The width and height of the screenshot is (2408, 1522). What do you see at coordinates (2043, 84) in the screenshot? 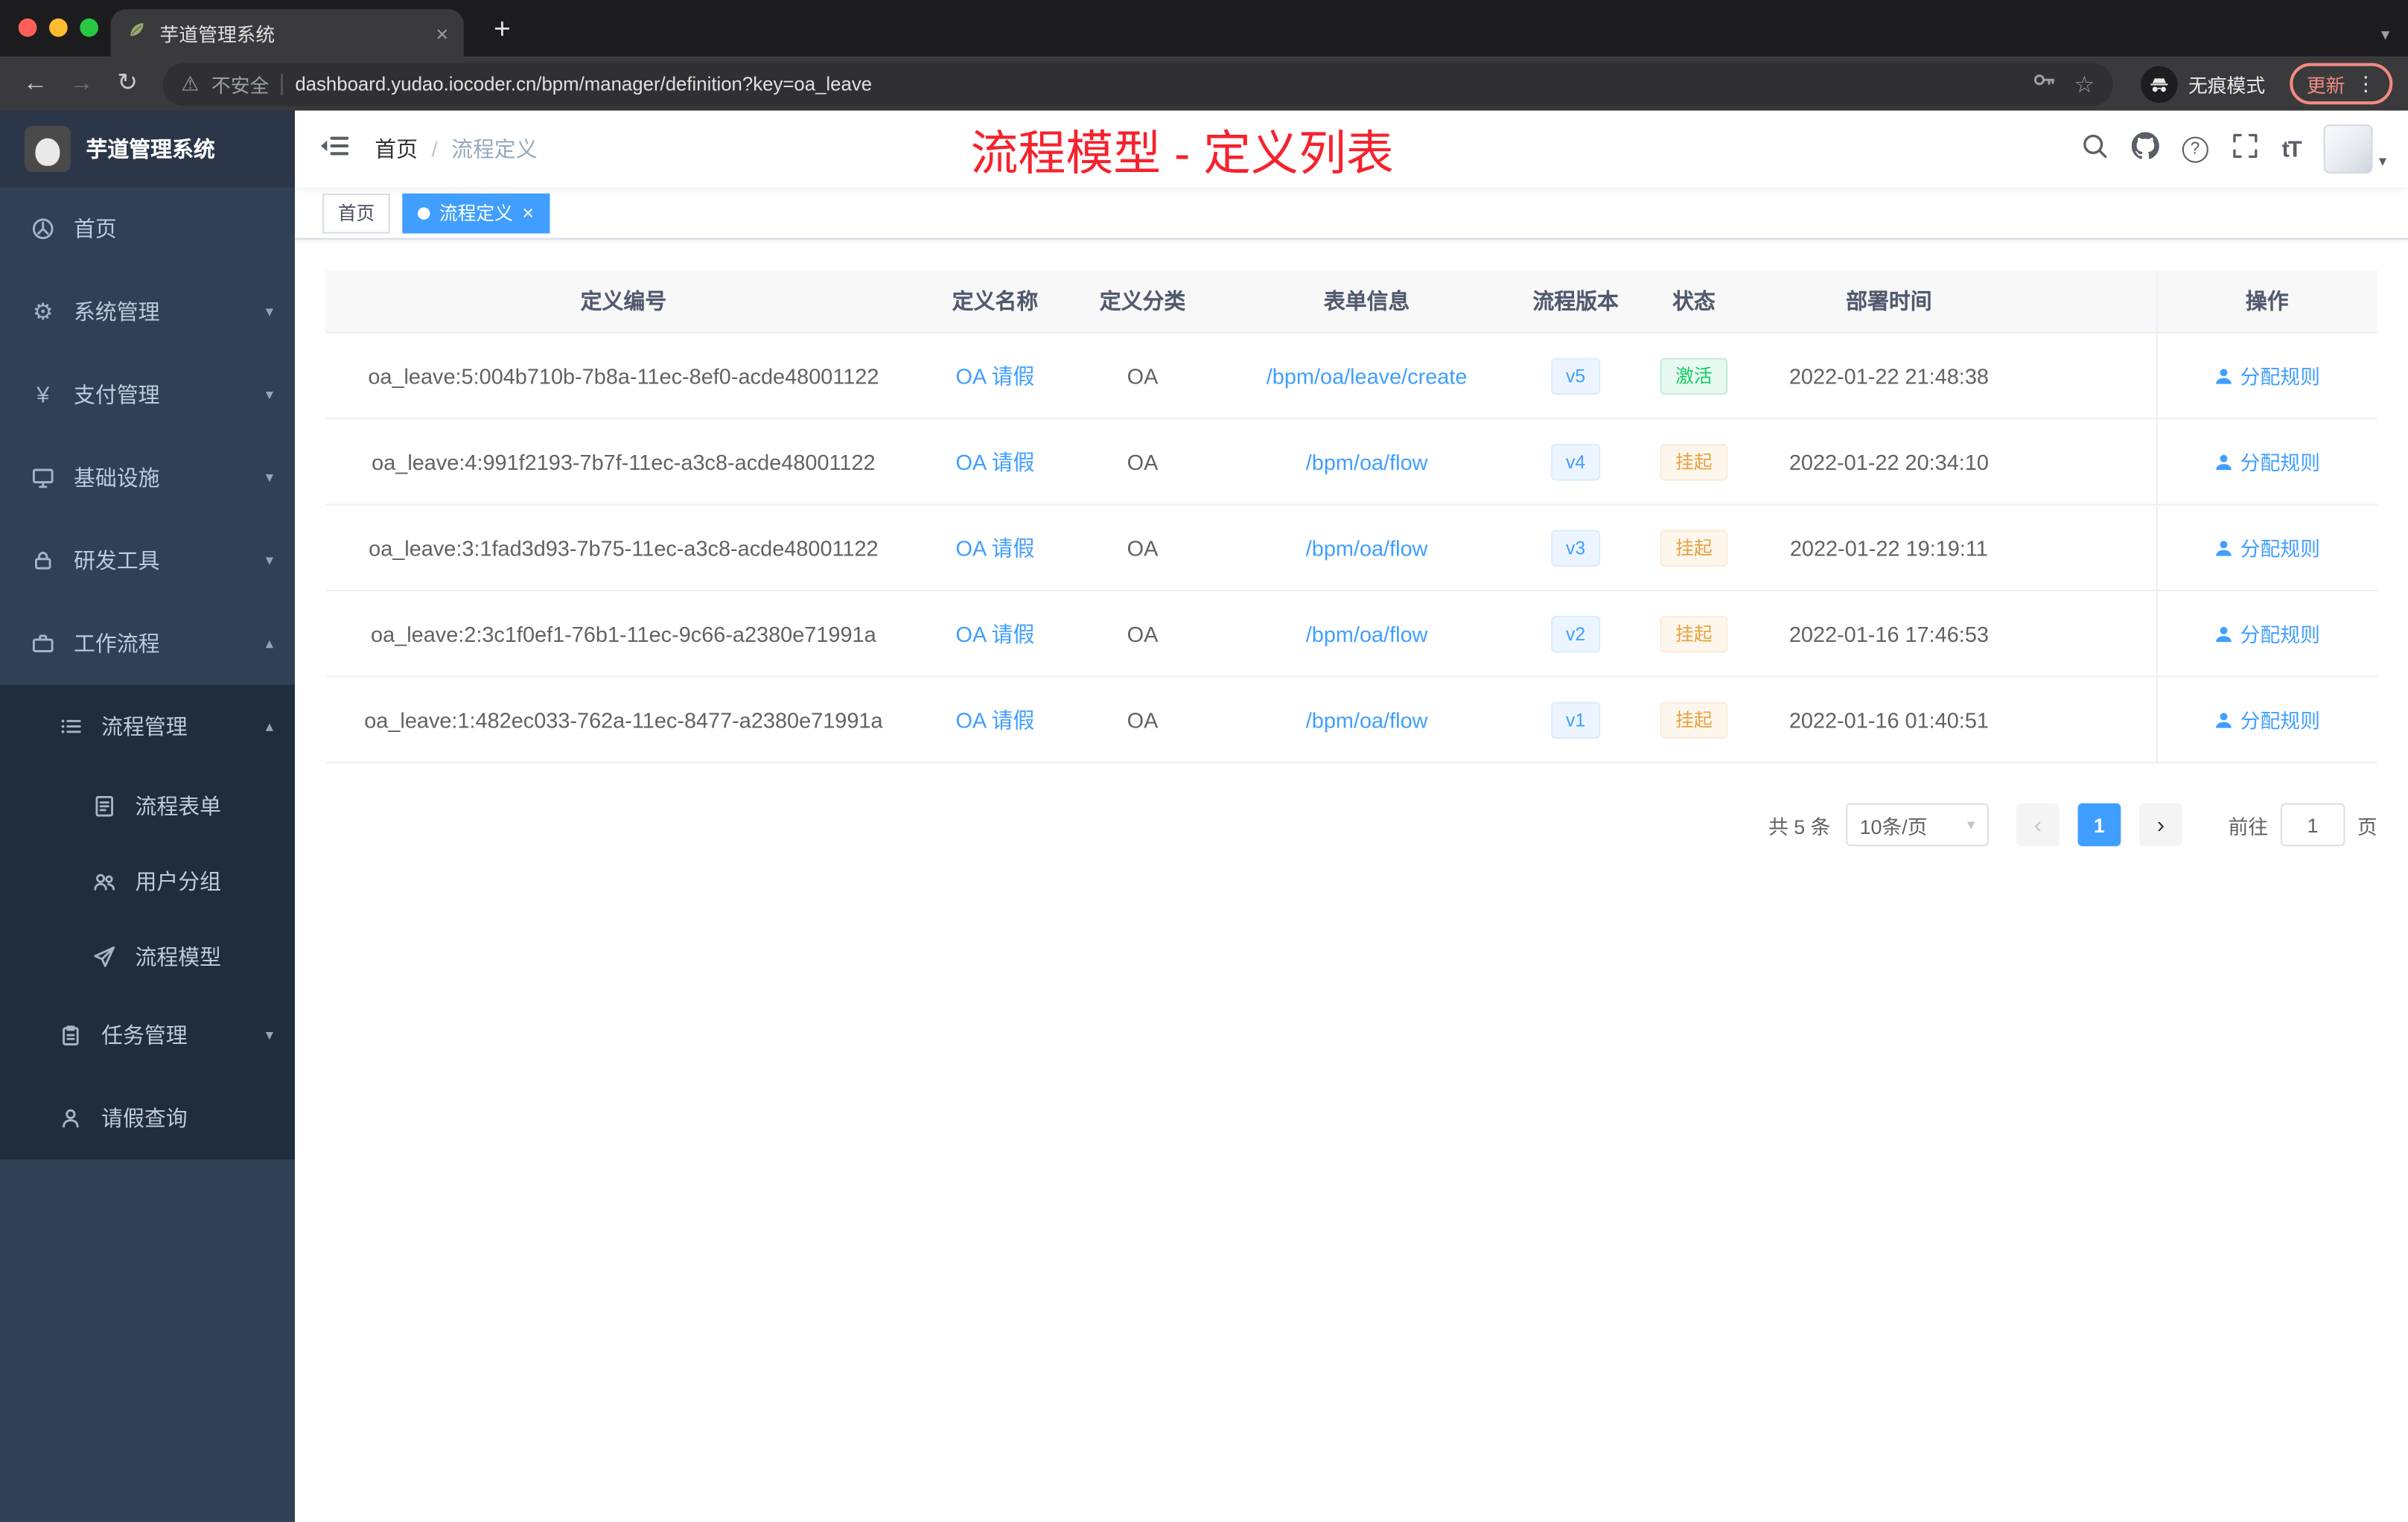
I see `password-key-icon` at bounding box center [2043, 84].